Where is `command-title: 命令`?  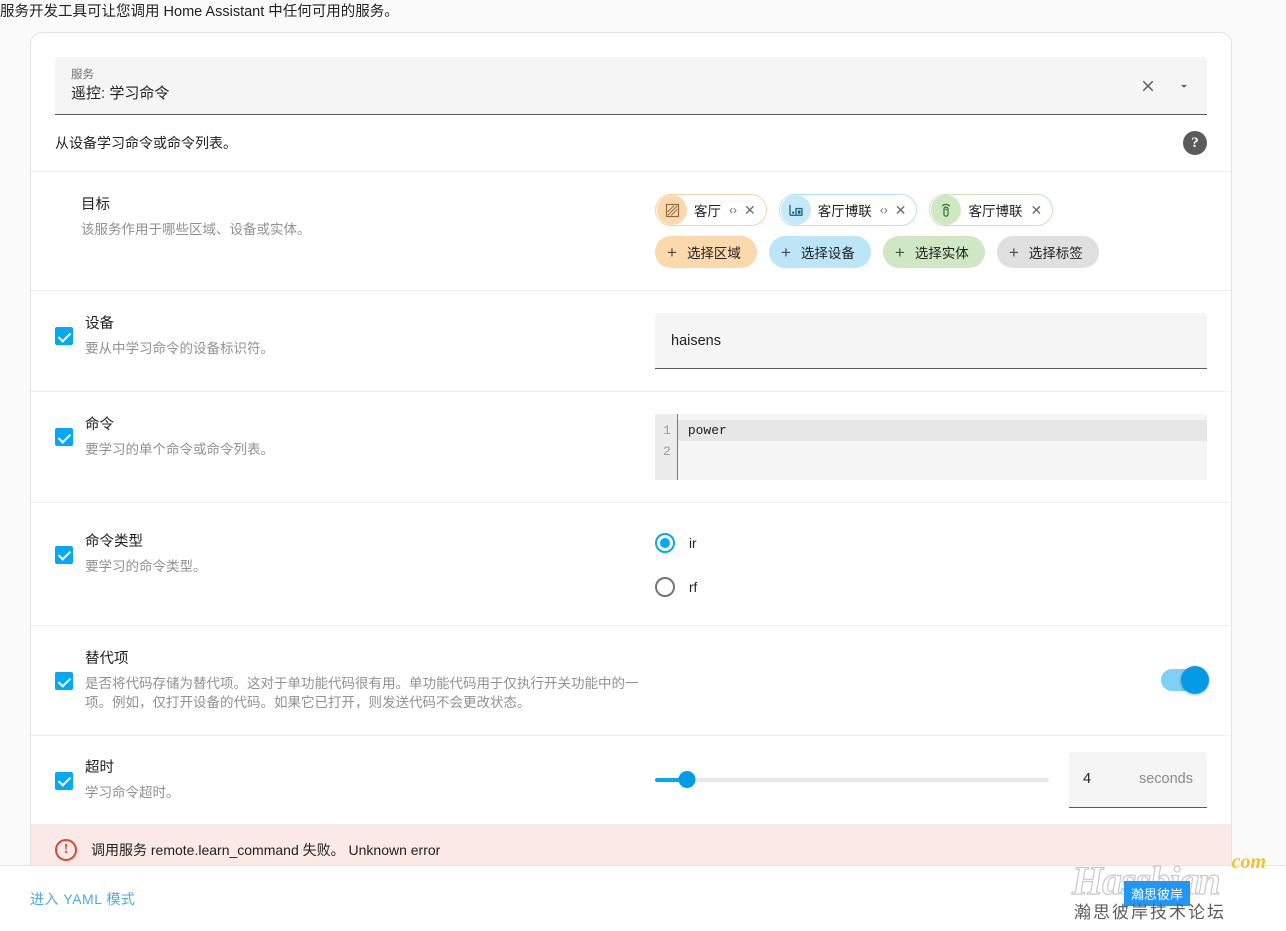 command-title: 命令 is located at coordinates (99, 425).